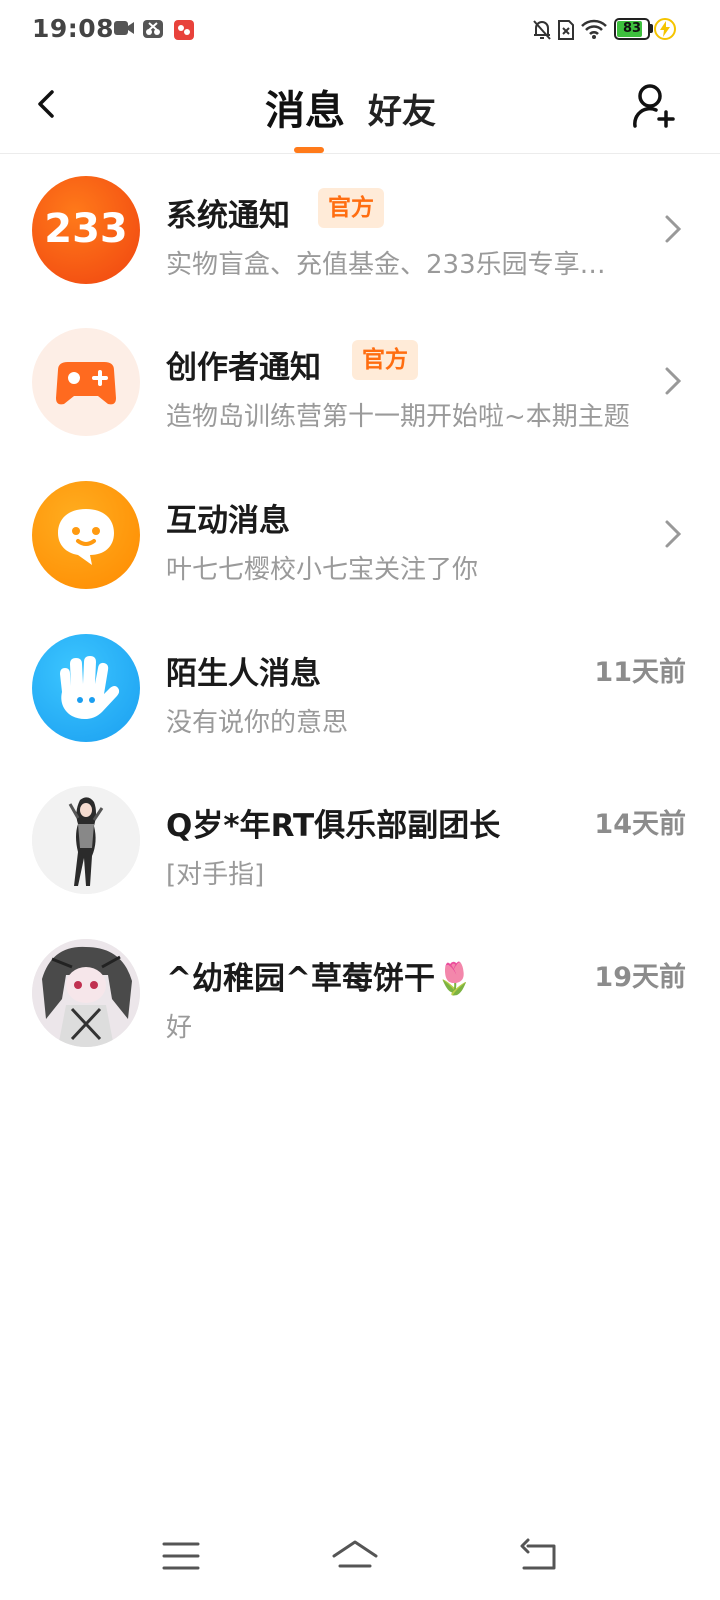 The image size is (720, 1600). I want to click on back-icon, so click(539, 1556).